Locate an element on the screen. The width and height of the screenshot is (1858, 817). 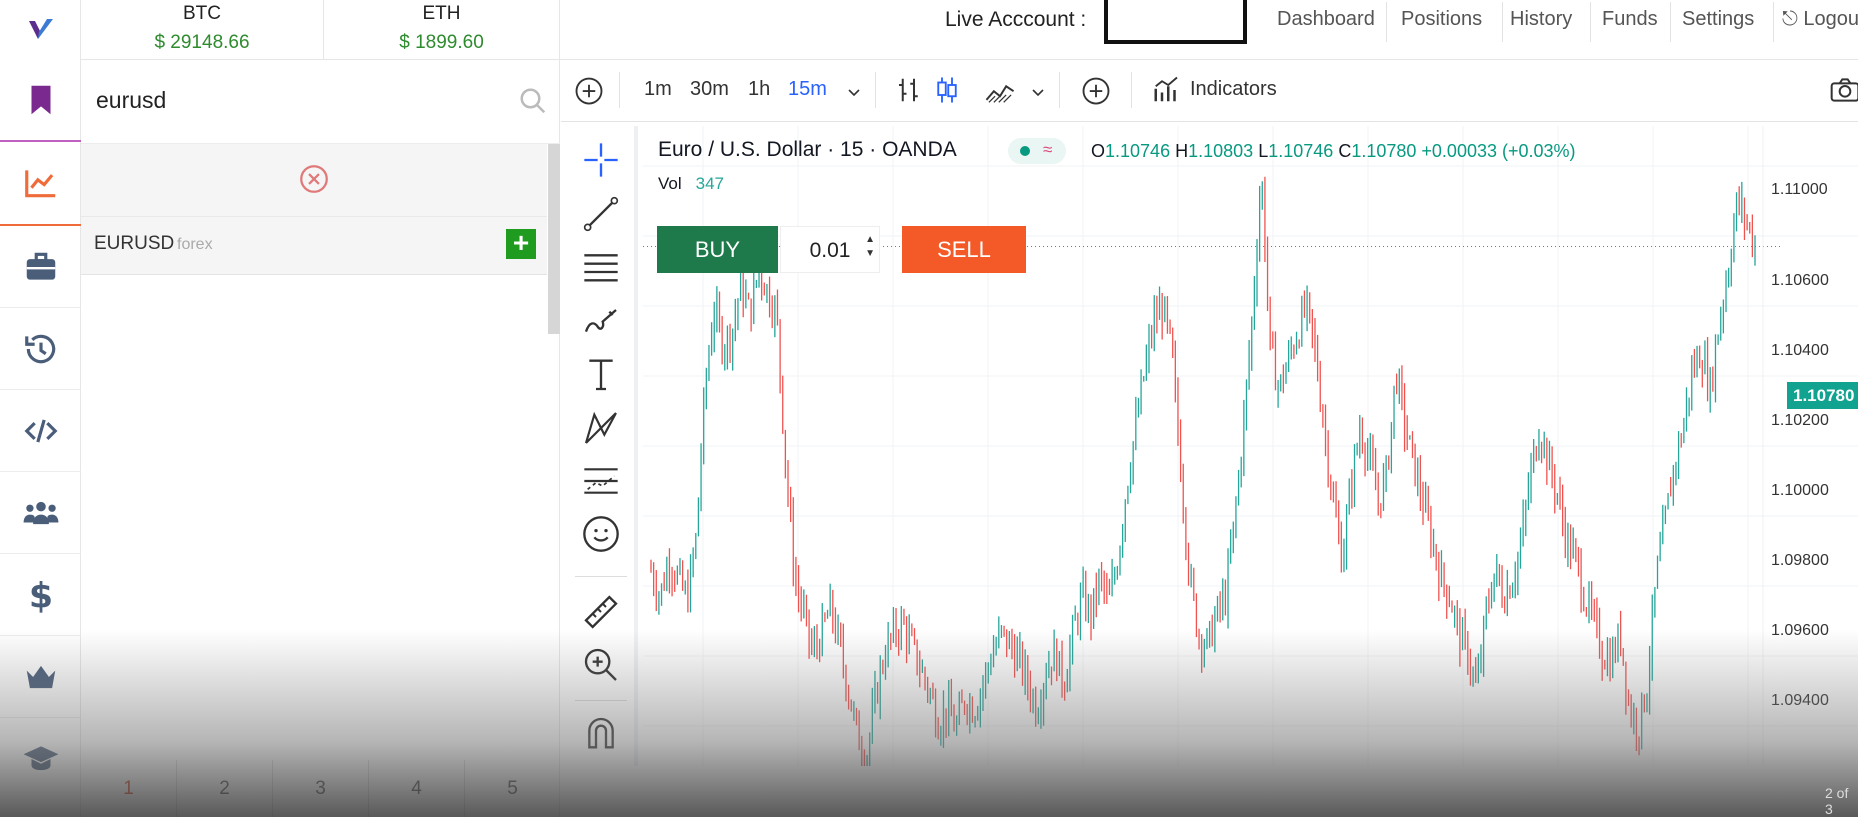
nav-dashboard: Dashboard is located at coordinates (1326, 19).